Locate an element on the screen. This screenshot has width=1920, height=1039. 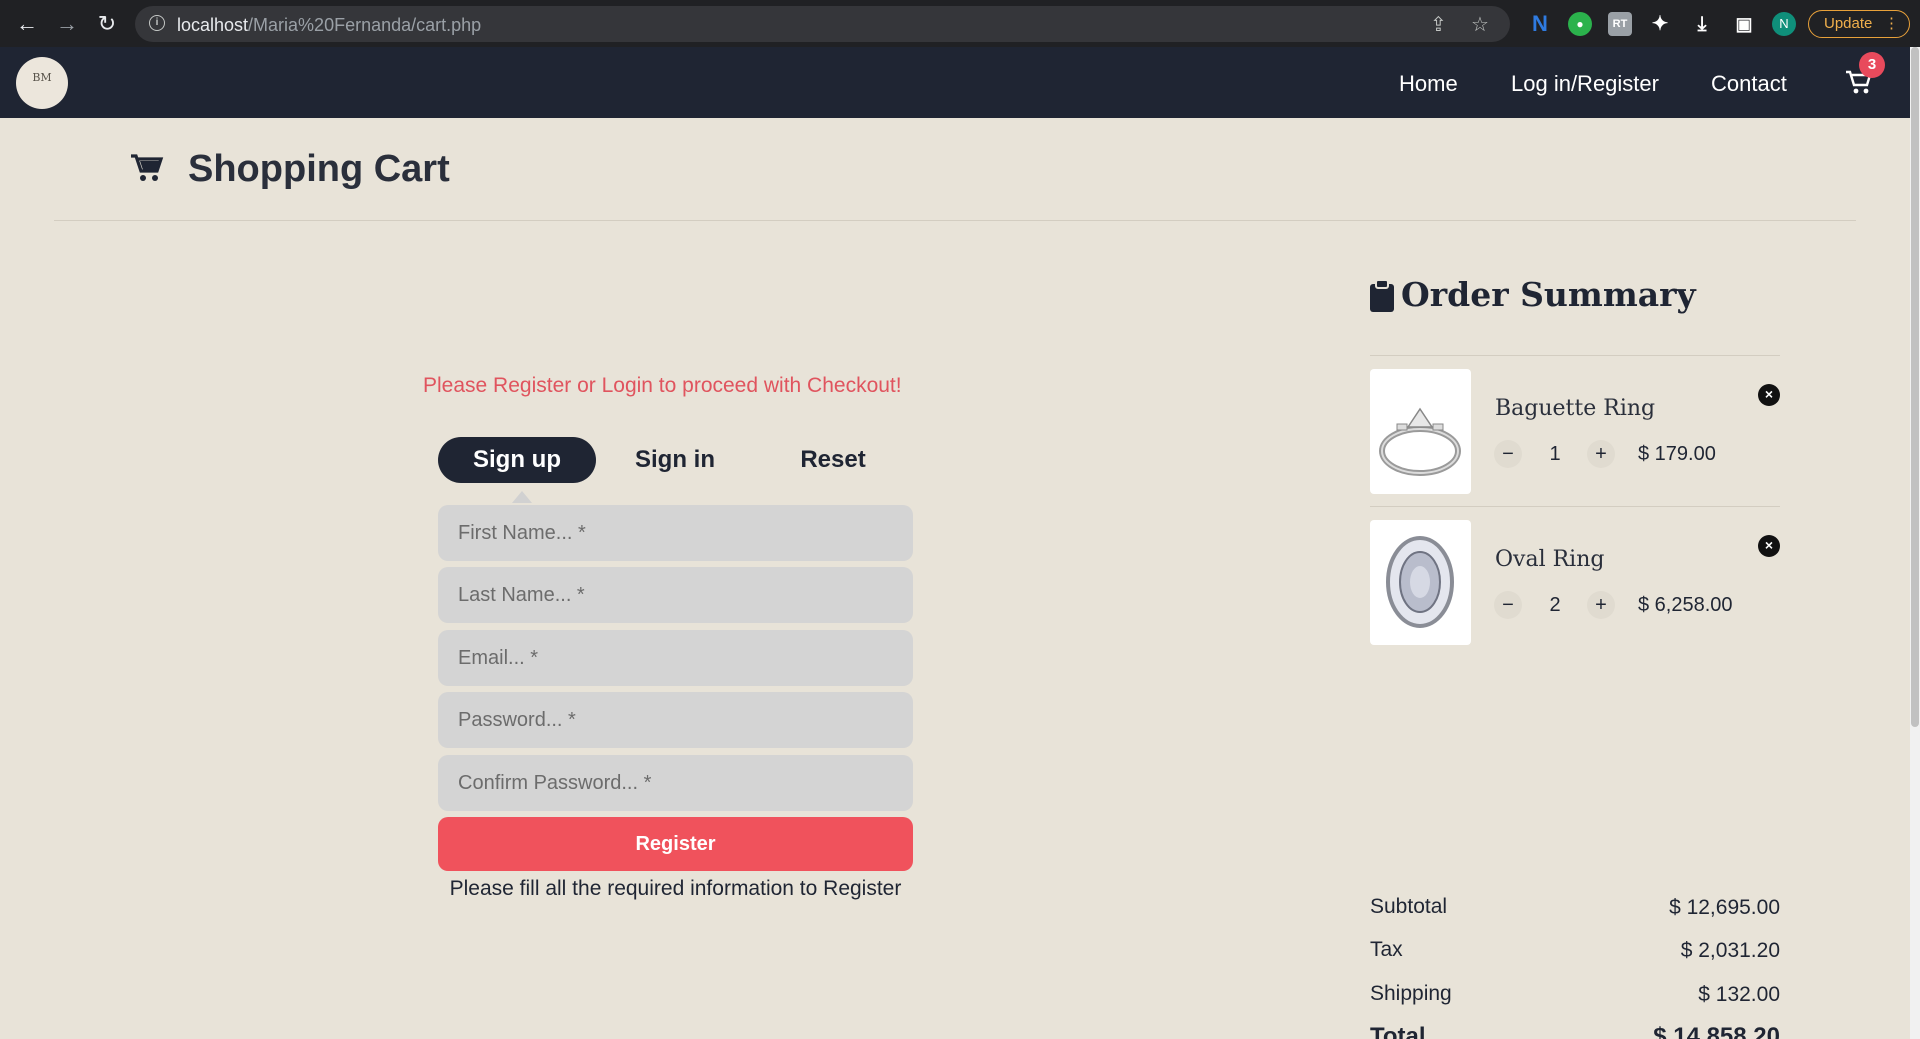
first-name-field is located at coordinates (675, 533).